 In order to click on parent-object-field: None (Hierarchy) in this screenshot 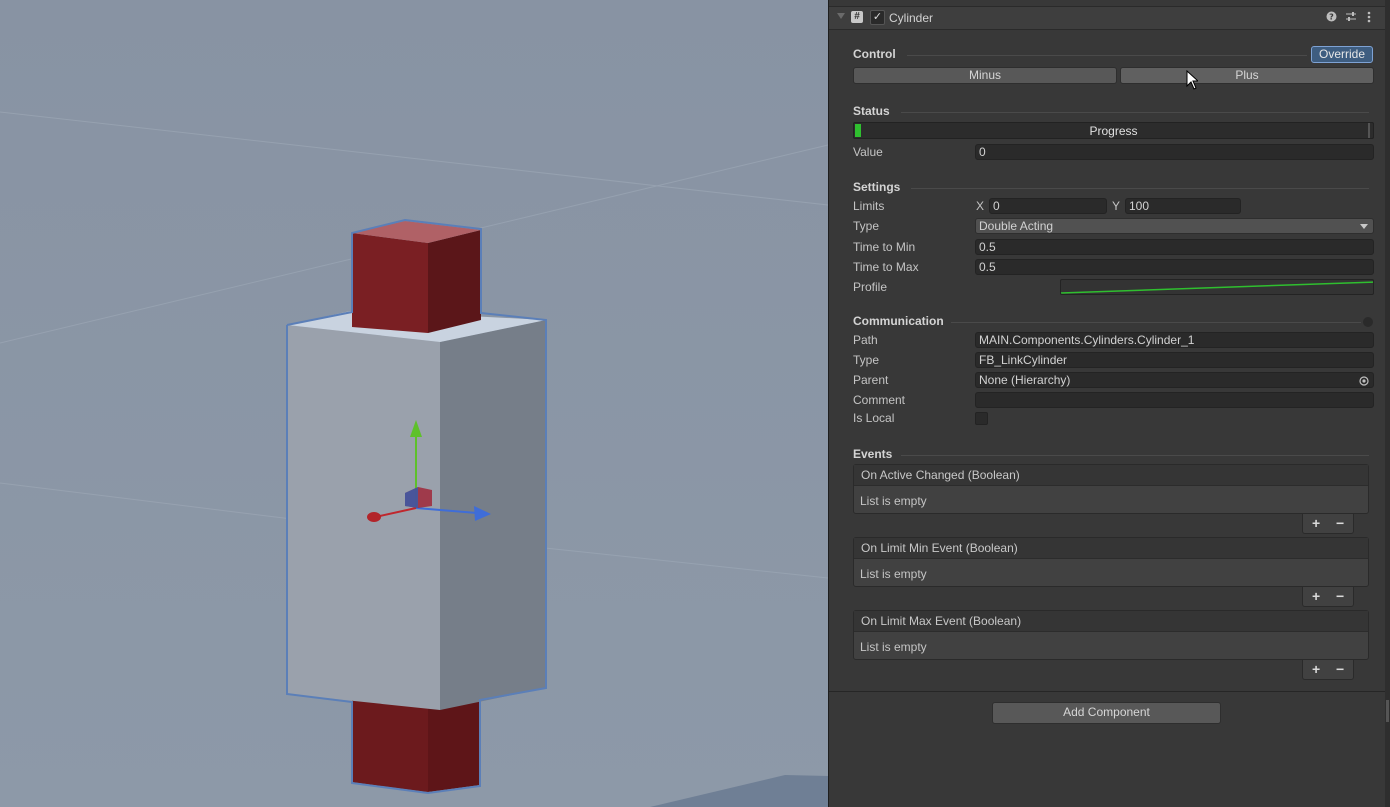, I will do `click(1174, 380)`.